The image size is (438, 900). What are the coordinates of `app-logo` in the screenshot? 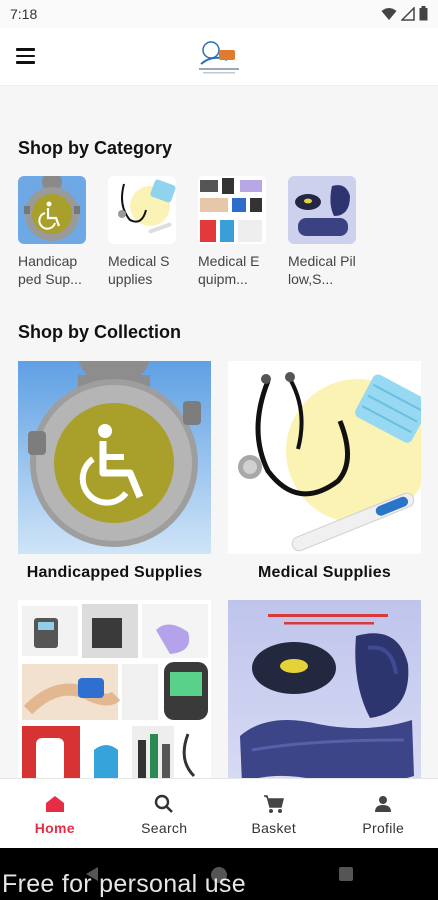 It's located at (219, 57).